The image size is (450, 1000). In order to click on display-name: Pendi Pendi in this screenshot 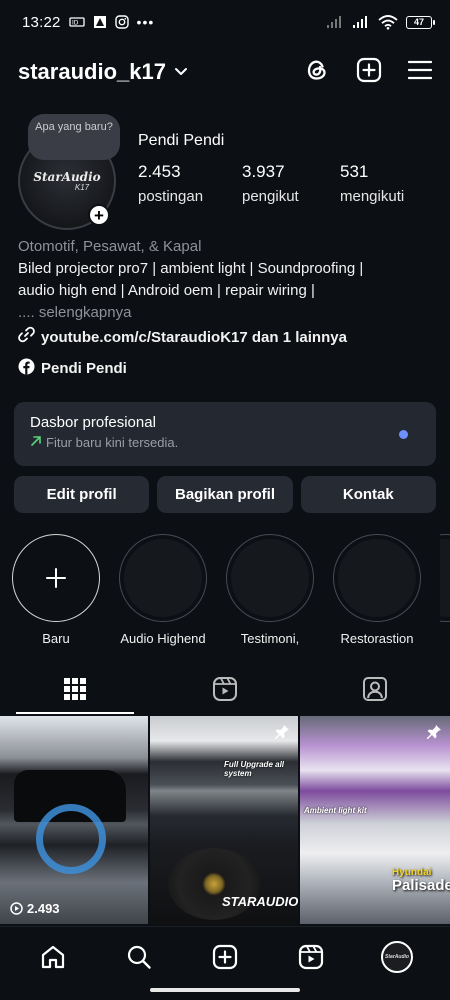, I will do `click(181, 140)`.